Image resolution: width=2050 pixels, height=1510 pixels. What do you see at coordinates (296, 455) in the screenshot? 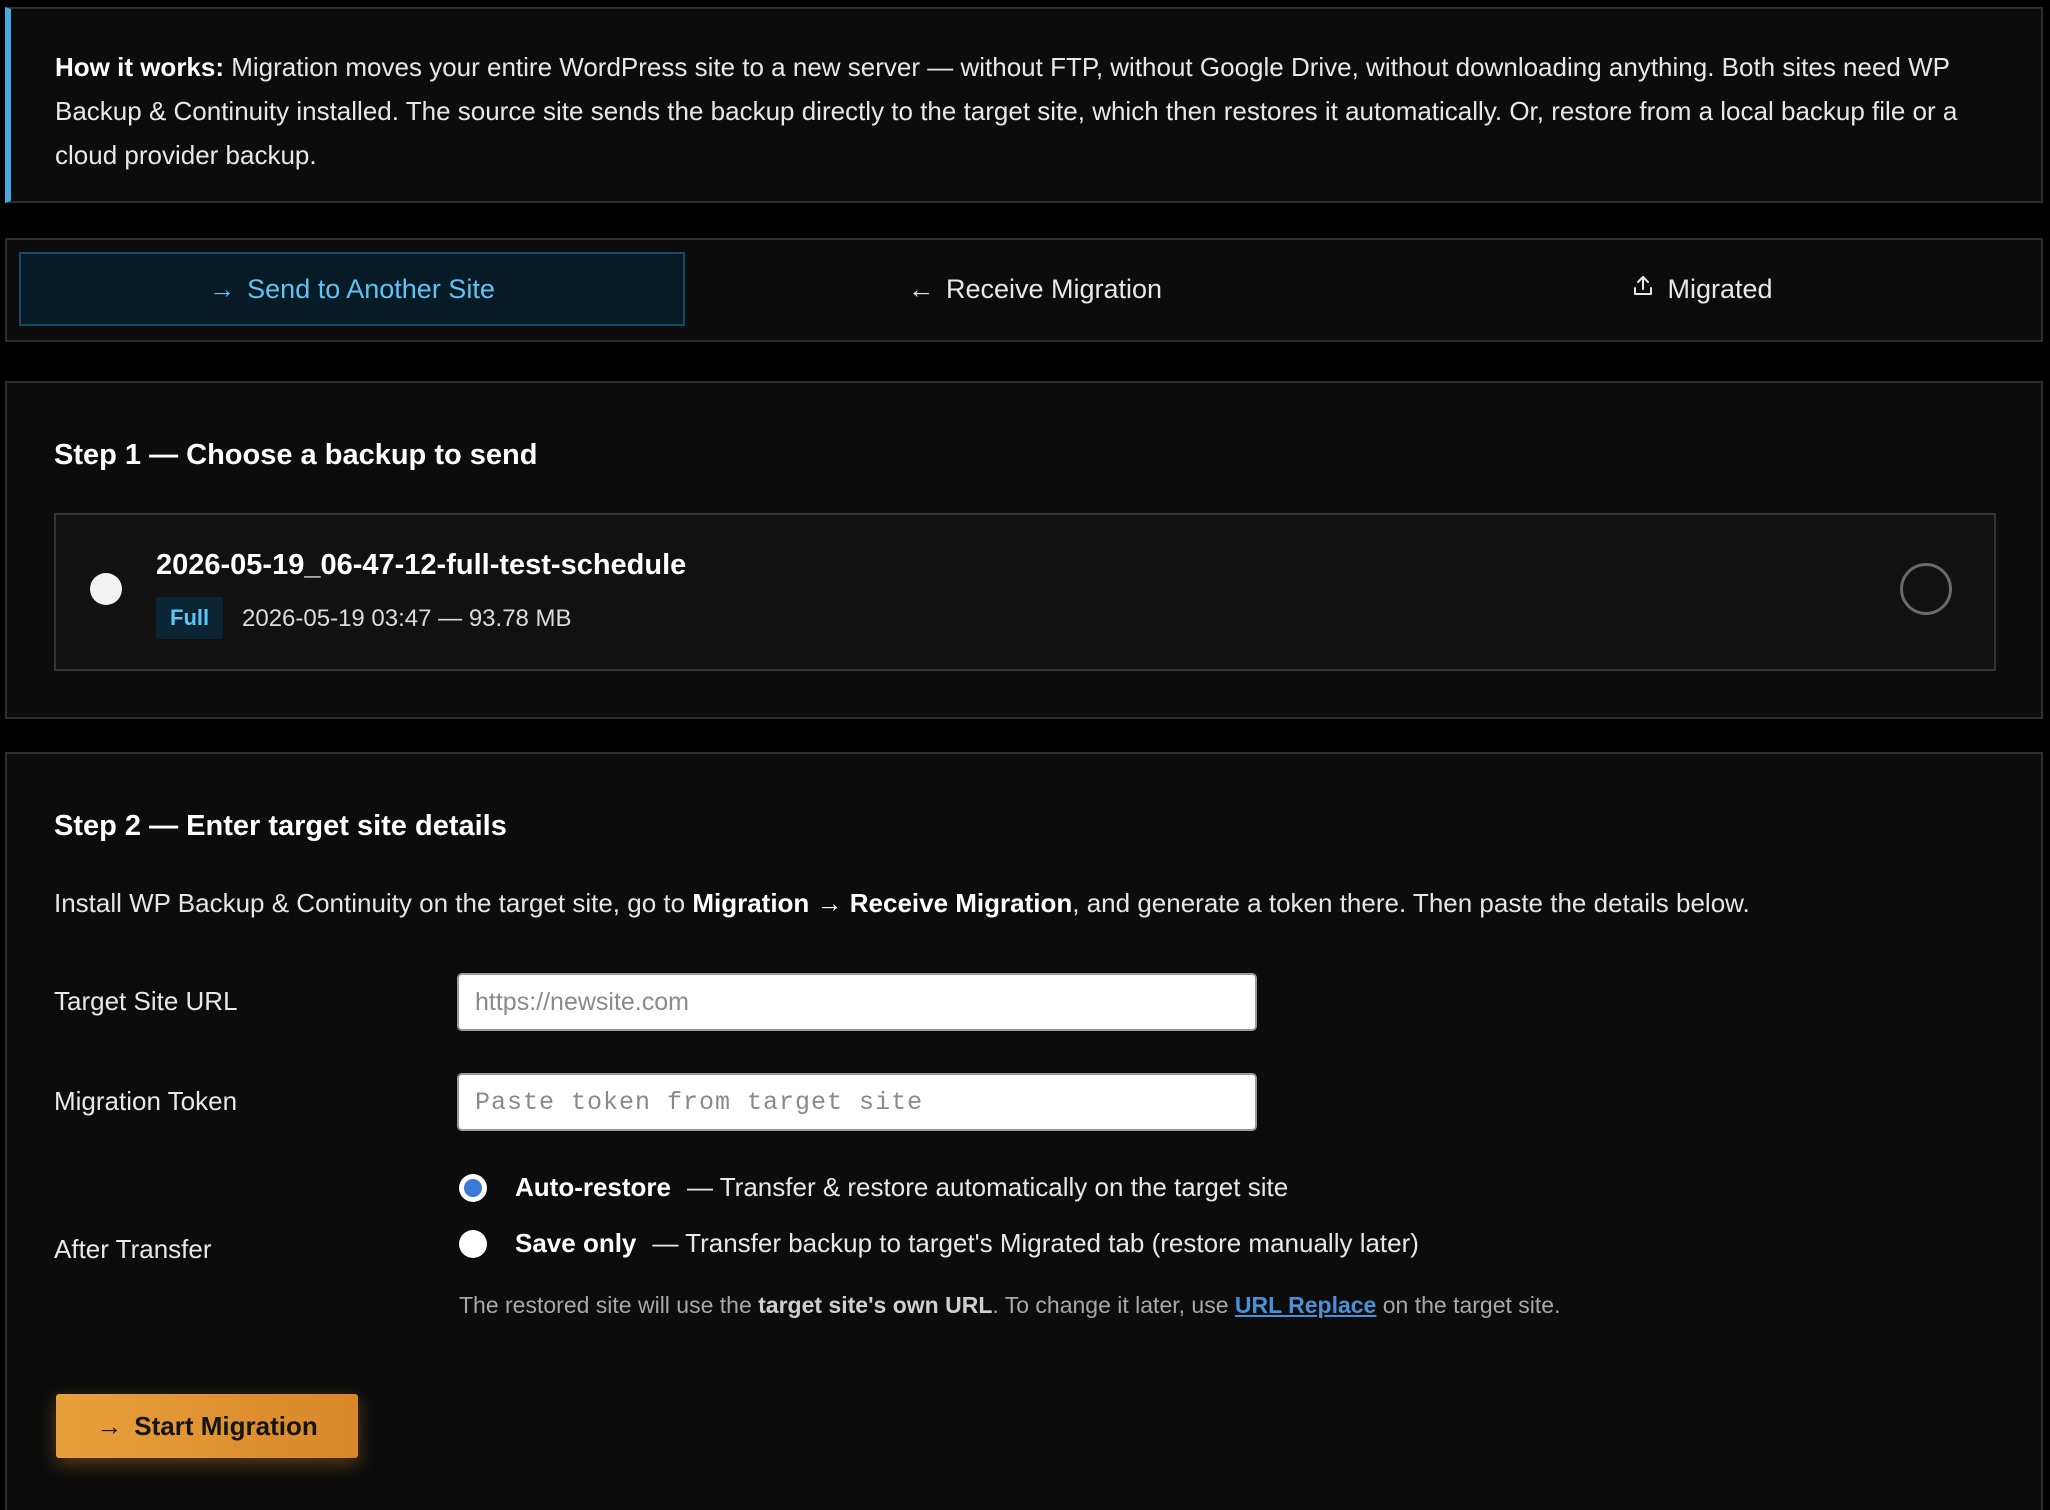
I see `step1-title: Step 1 — Choose a backup to send` at bounding box center [296, 455].